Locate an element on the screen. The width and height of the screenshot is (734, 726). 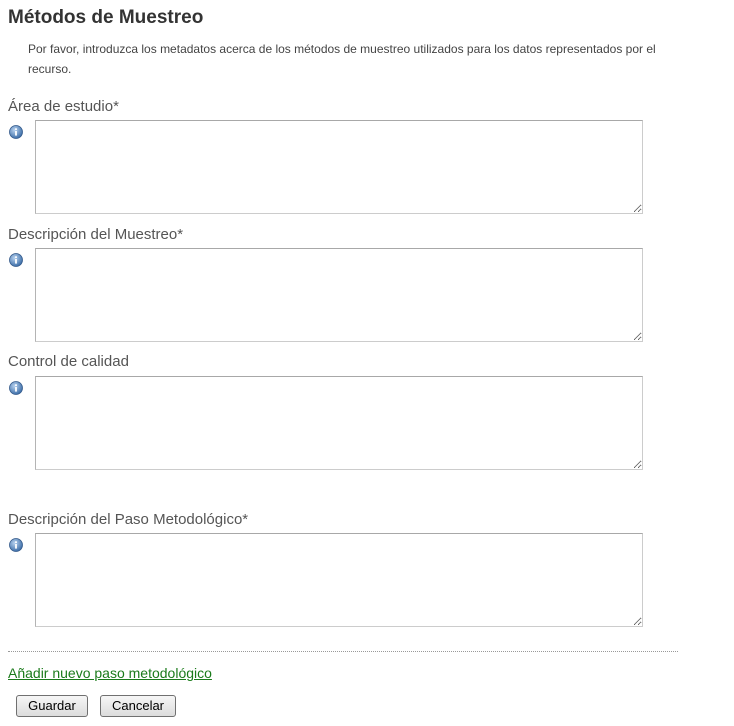
study-area-label: Área de estudio* is located at coordinates (63, 106).